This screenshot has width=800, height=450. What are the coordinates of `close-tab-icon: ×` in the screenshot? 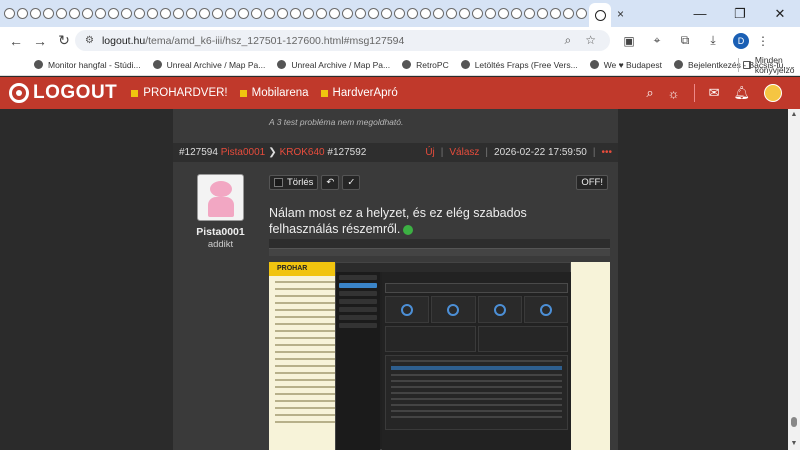 It's located at (620, 14).